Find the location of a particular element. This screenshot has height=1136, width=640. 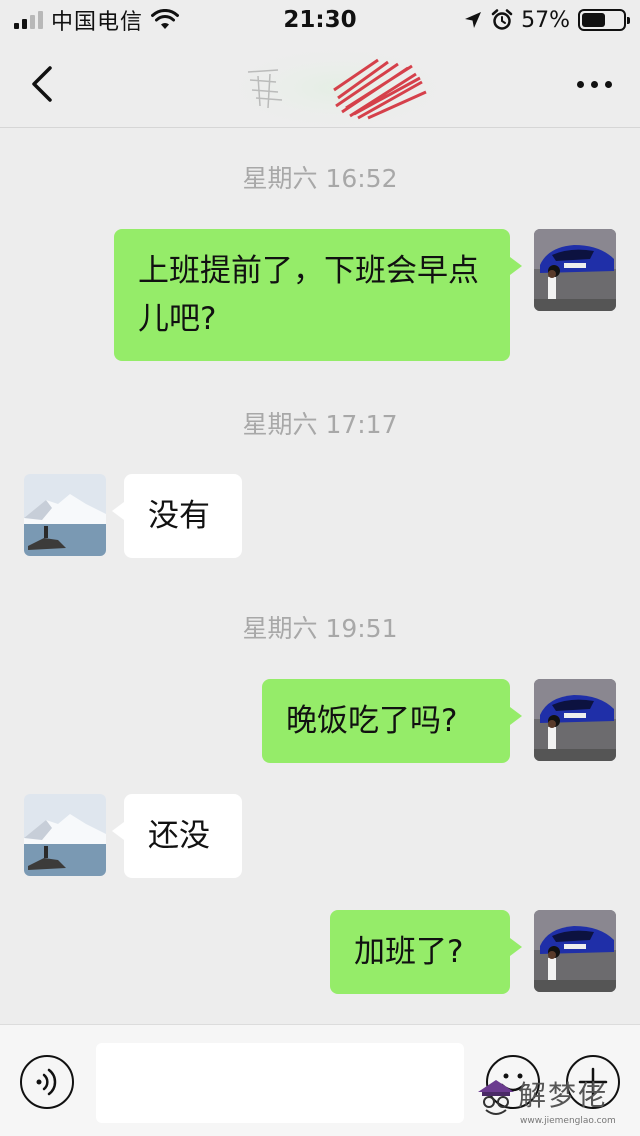

message-bubble-sent: 晚饭吃了吗? is located at coordinates (392, 721).